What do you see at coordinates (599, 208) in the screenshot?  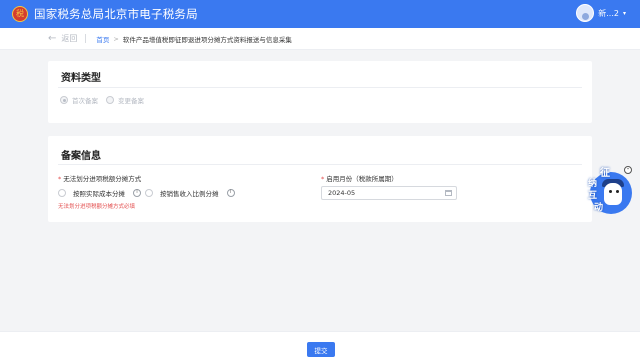 I see `widget-char: 动` at bounding box center [599, 208].